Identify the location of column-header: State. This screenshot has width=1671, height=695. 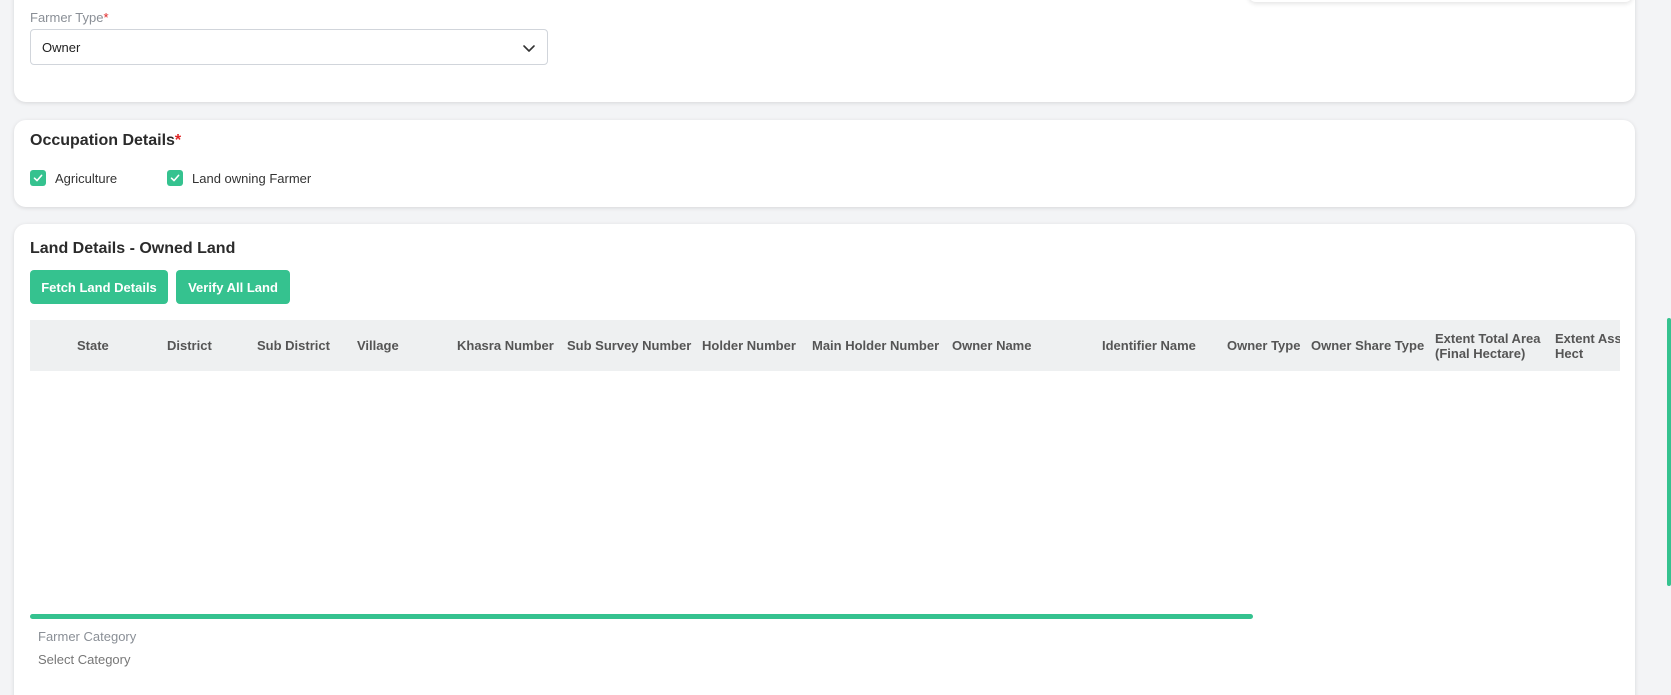
(93, 345).